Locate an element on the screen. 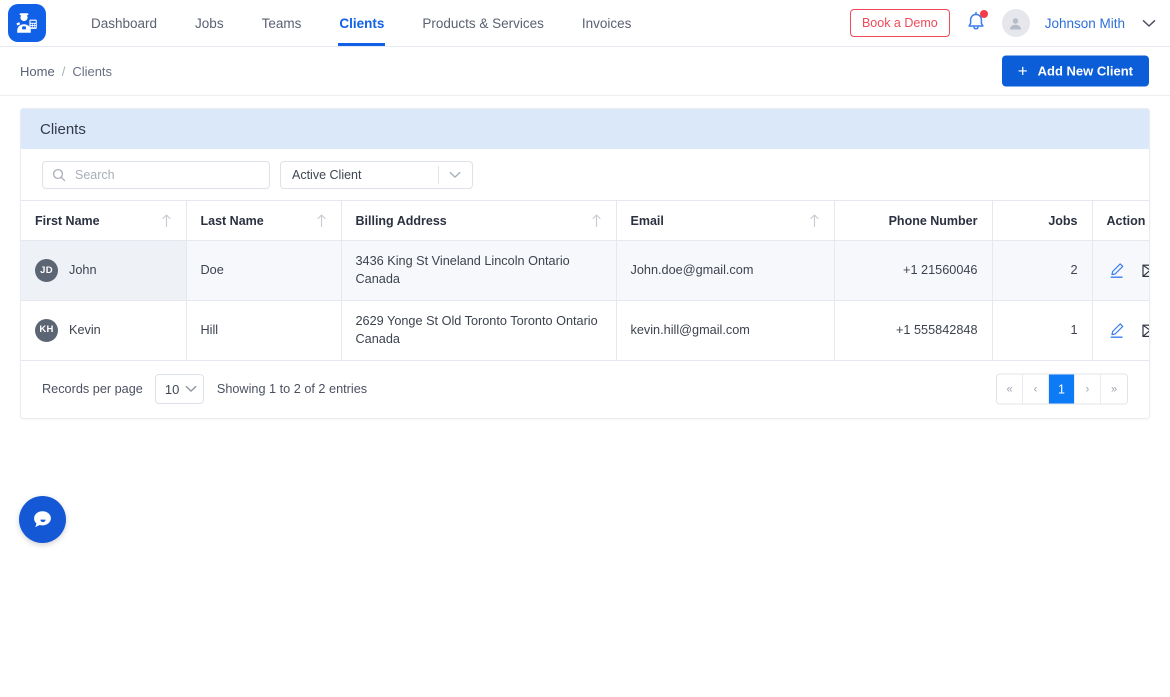 Image resolution: width=1170 pixels, height=697 pixels. nav-item-jobs: Jobs is located at coordinates (209, 23).